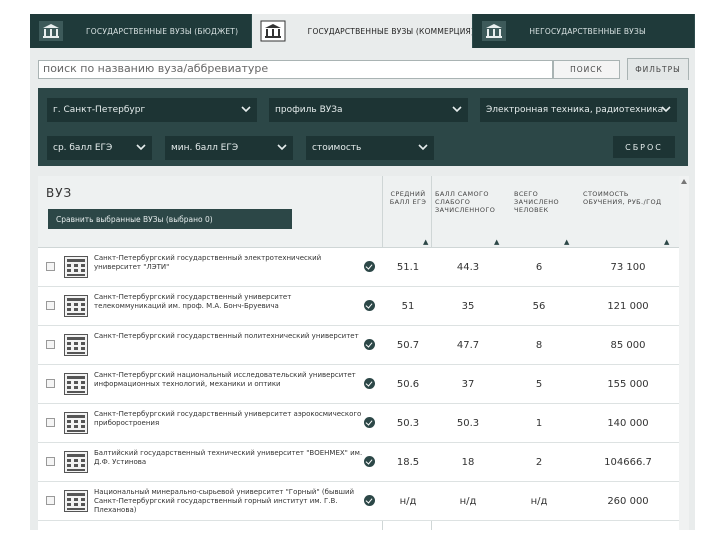  What do you see at coordinates (468, 423) in the screenshot?
I see `min-score-value: 50.3` at bounding box center [468, 423].